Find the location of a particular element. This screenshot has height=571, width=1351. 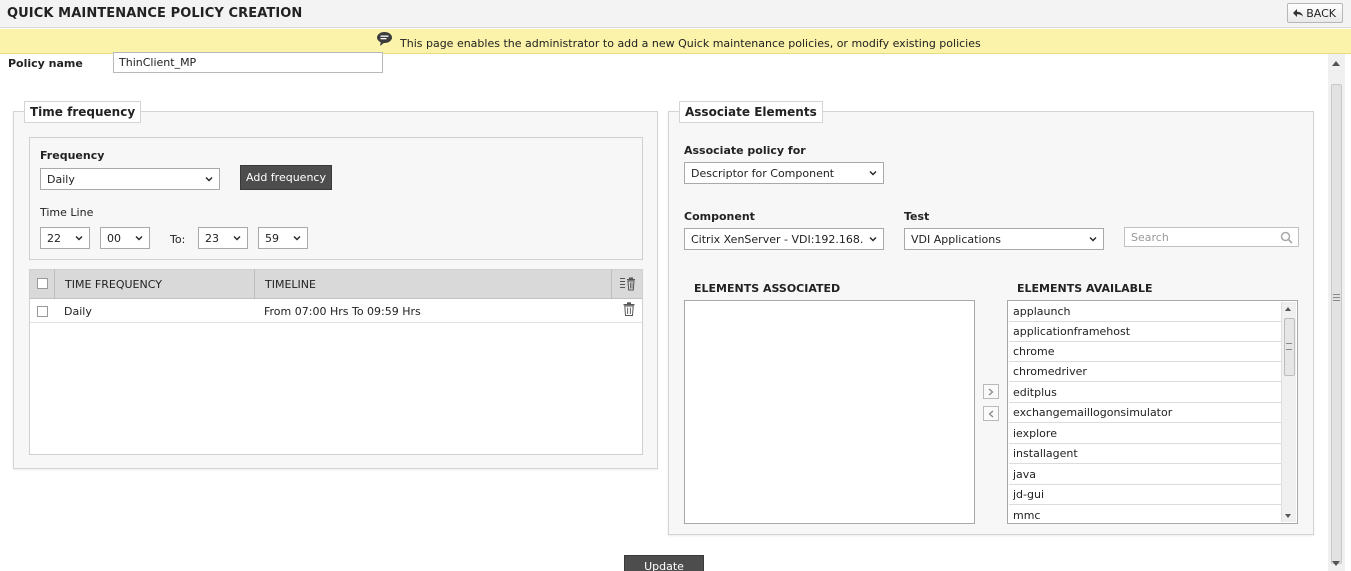

search-icon is located at coordinates (1286, 237).